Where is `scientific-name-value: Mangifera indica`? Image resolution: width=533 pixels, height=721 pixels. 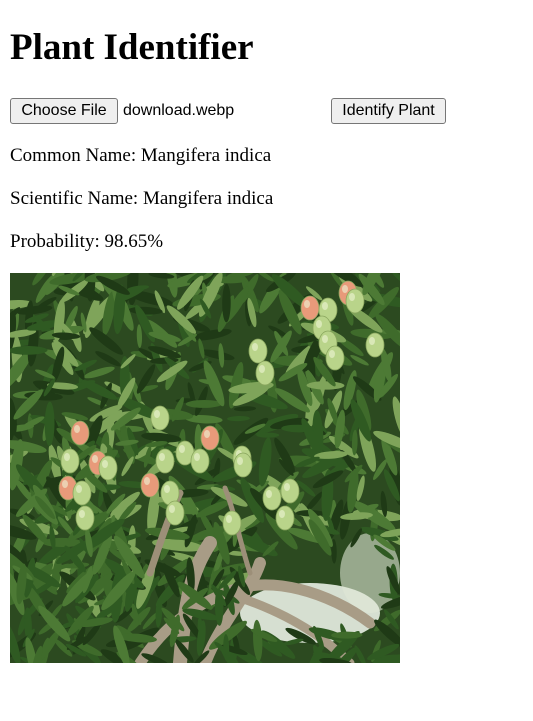
scientific-name-value: Mangifera indica is located at coordinates (208, 198).